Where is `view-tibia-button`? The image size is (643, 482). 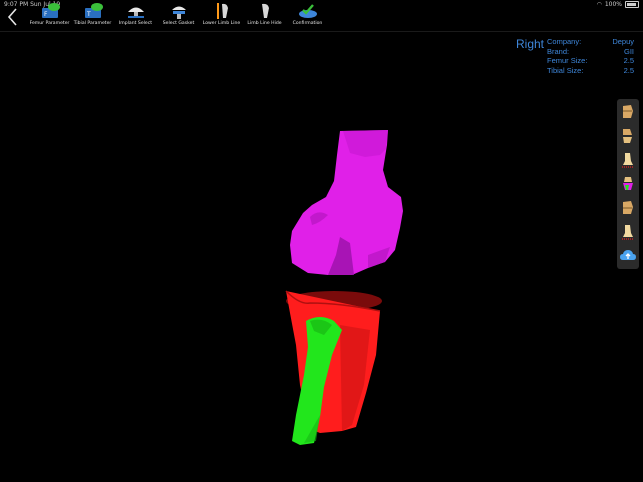 view-tibia-button is located at coordinates (628, 160).